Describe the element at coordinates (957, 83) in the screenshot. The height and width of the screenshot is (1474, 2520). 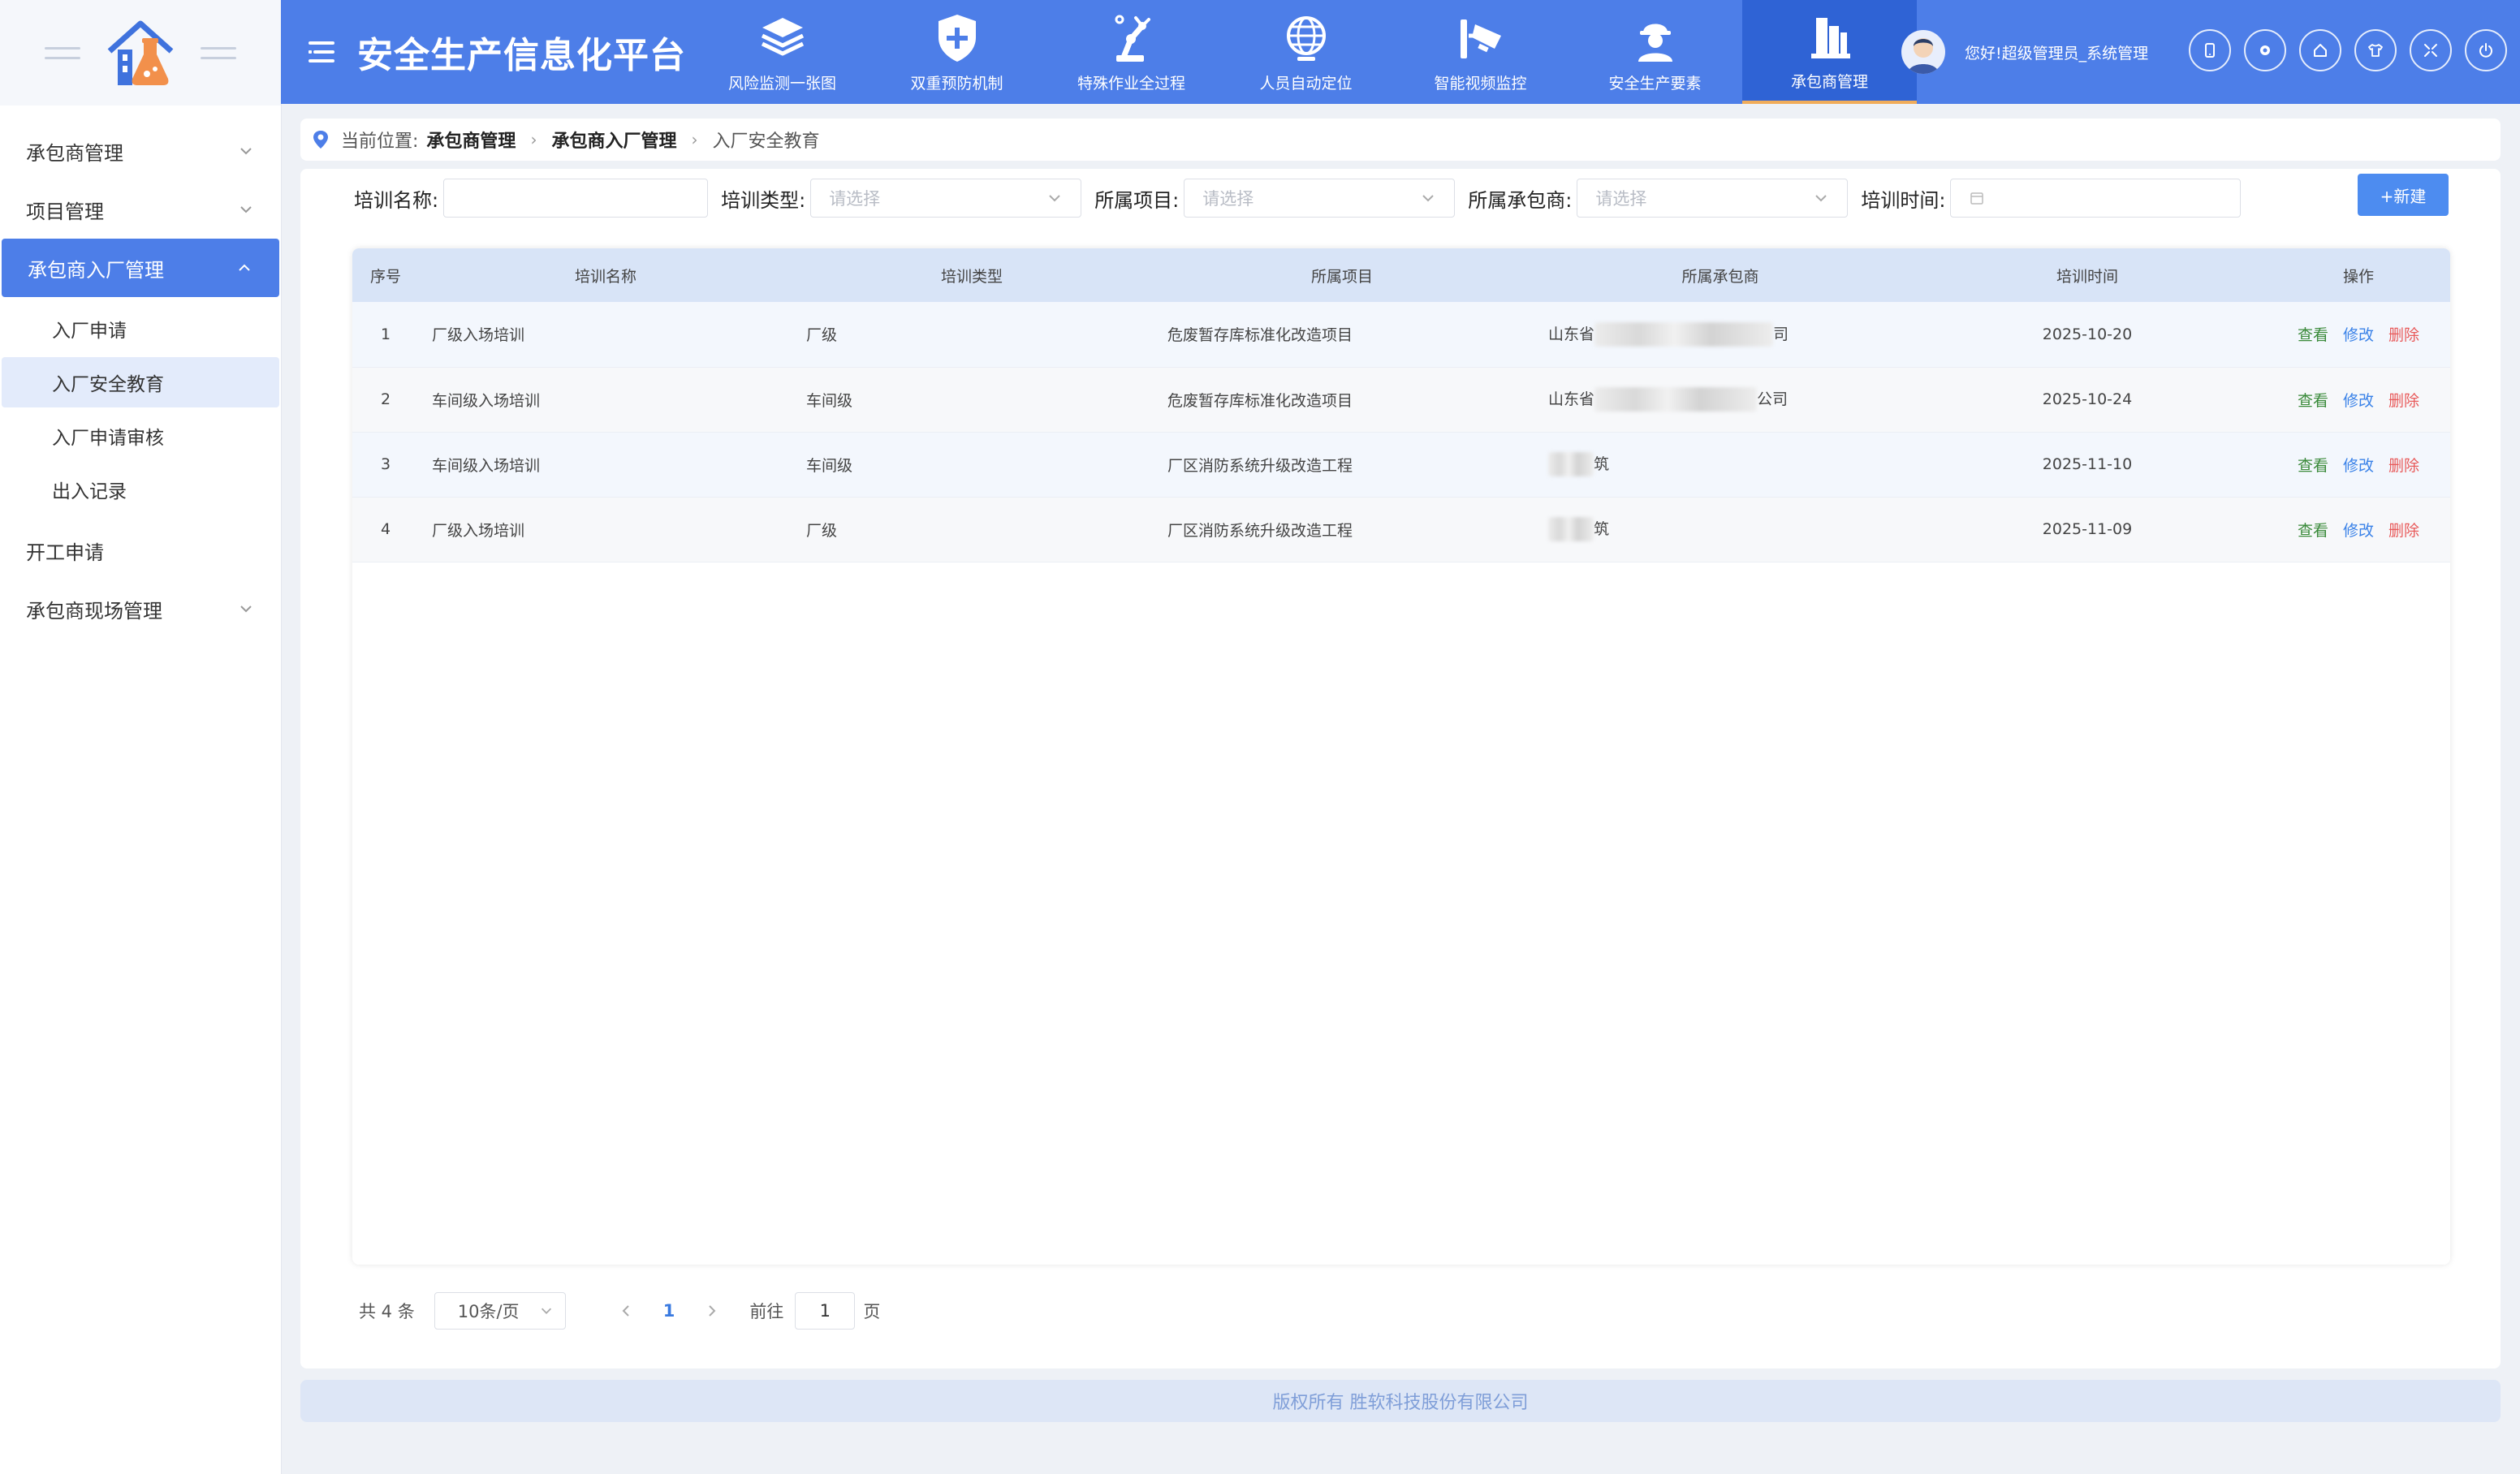
I see `nav-label: 双重预防机制` at that location.